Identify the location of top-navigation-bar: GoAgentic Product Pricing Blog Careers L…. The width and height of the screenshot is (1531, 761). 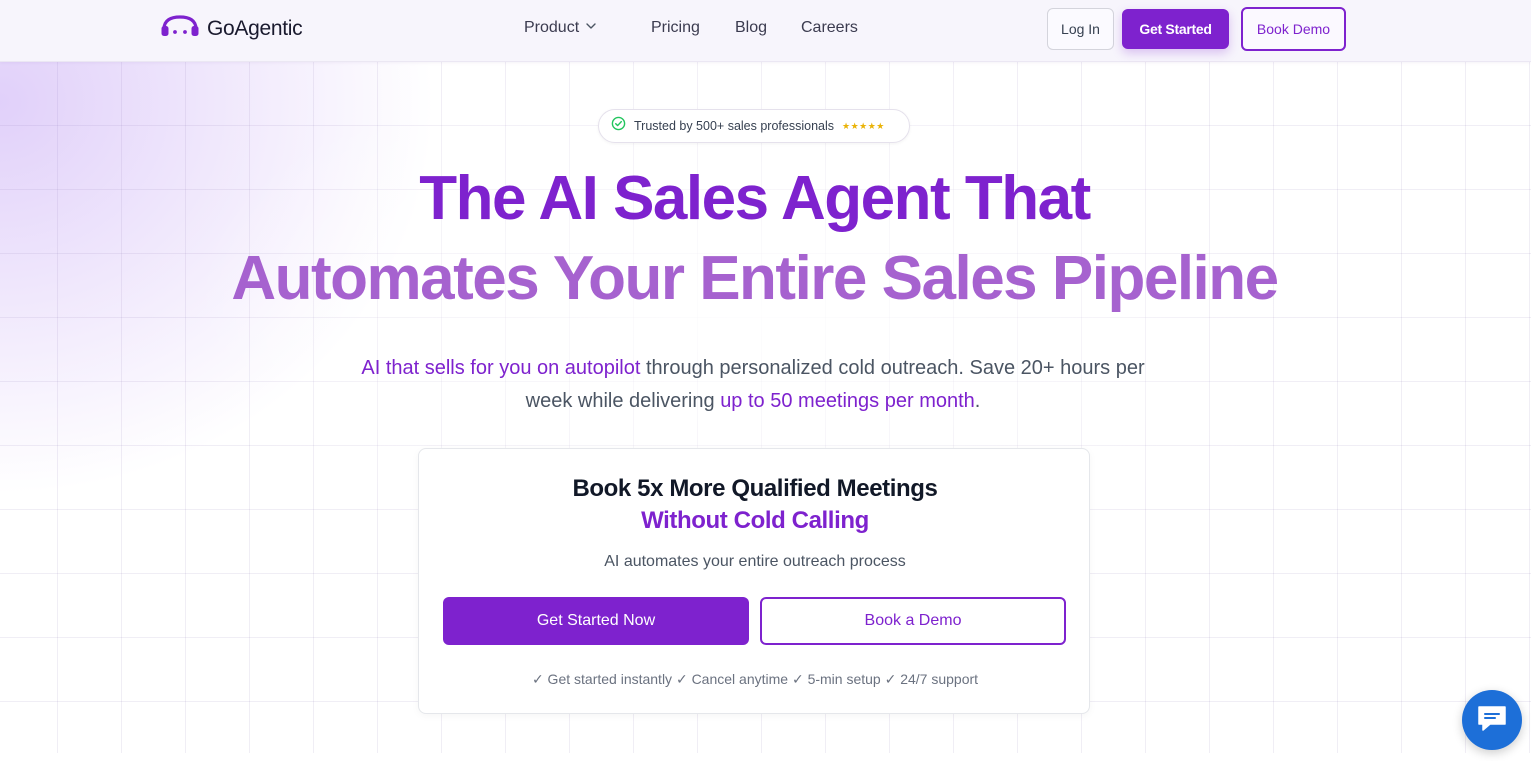
(765, 31).